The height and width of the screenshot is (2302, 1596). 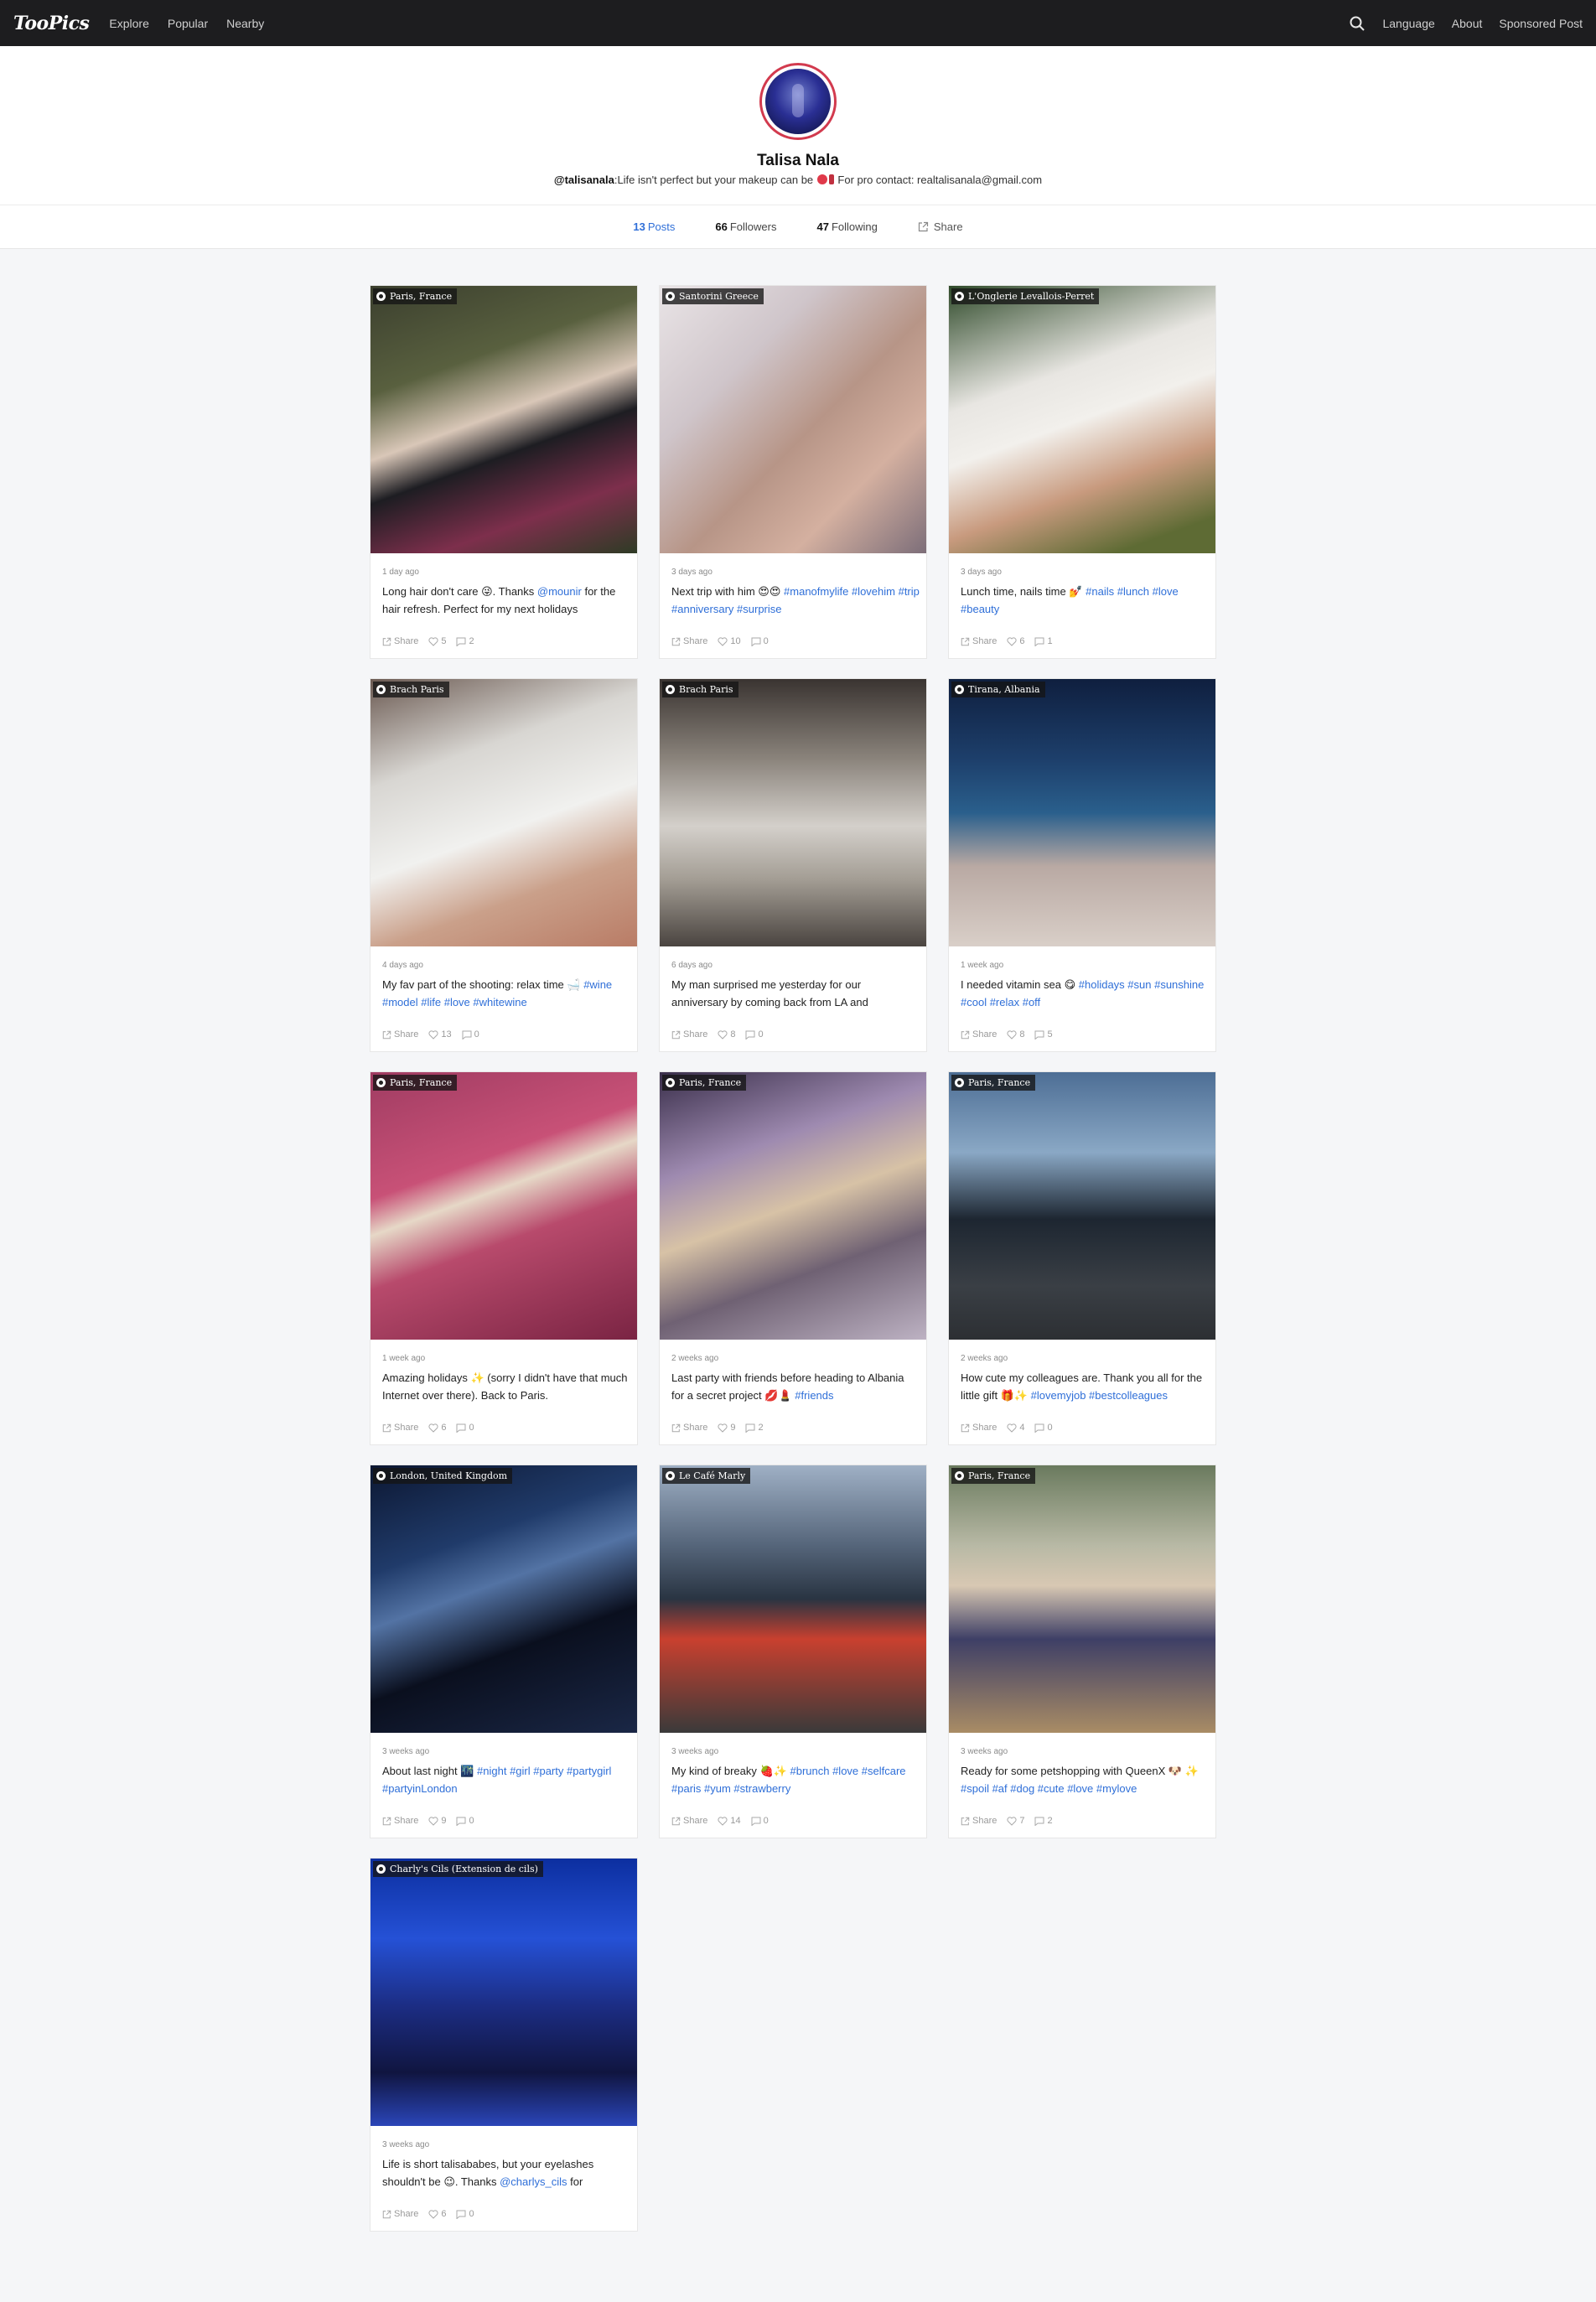 What do you see at coordinates (584, 180) in the screenshot?
I see `profile-handle: @talisanala` at bounding box center [584, 180].